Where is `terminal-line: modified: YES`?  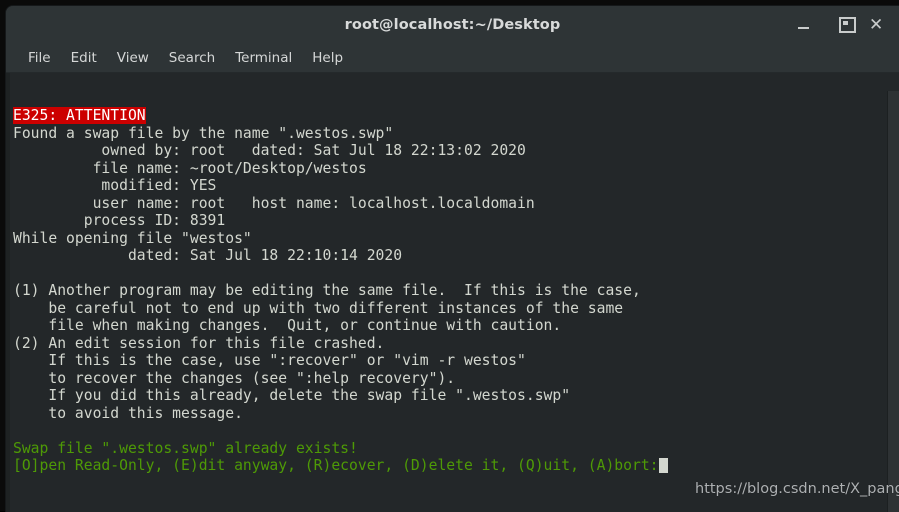 terminal-line: modified: YES is located at coordinates (115, 185).